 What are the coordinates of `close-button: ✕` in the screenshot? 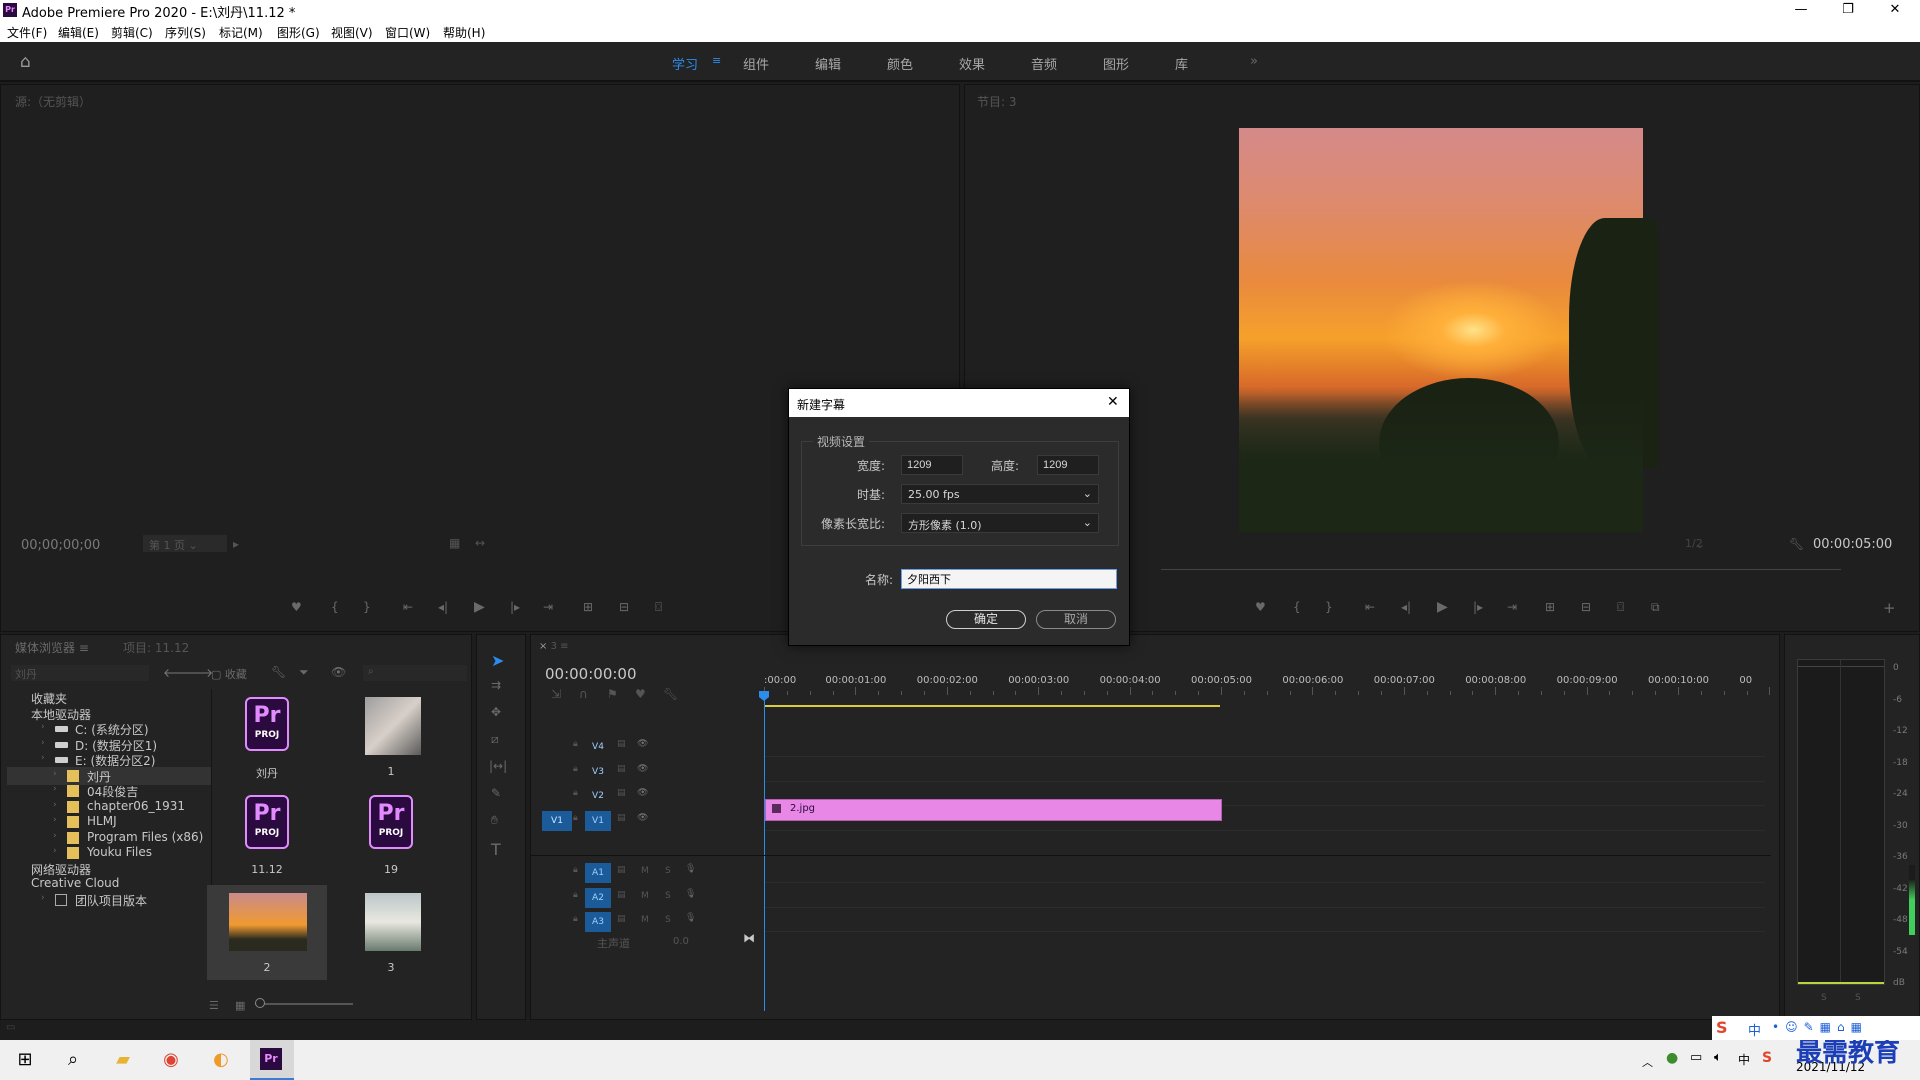 It's located at (1895, 10).